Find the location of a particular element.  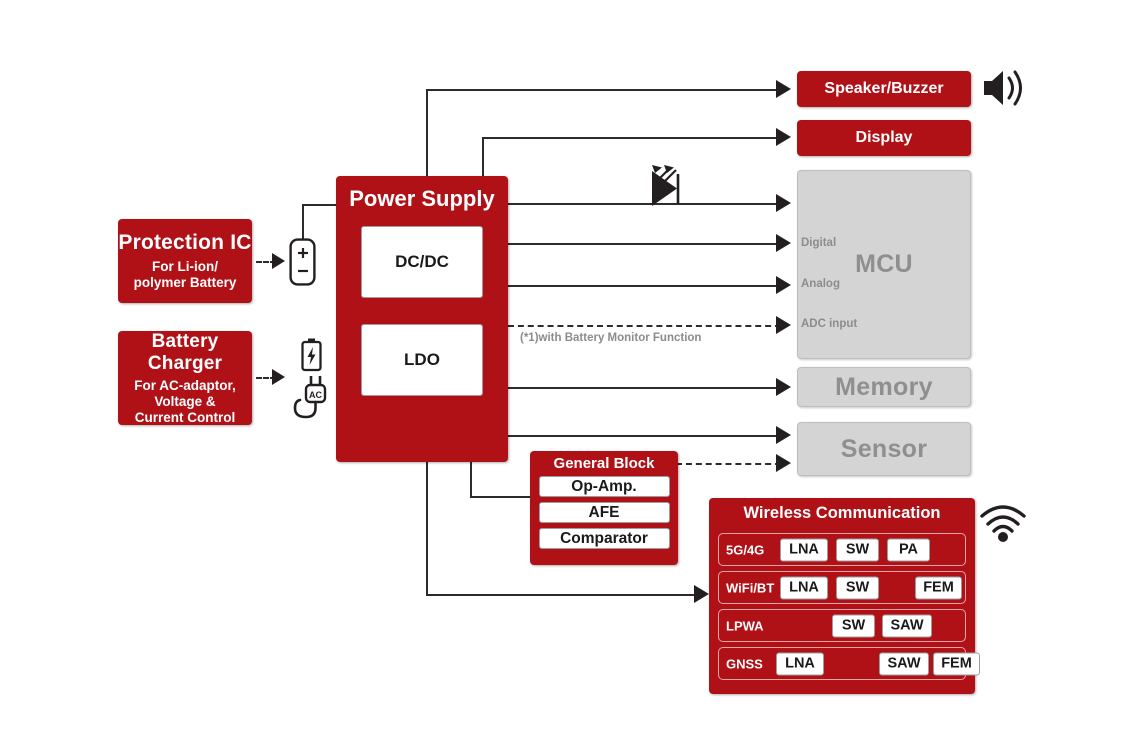

chip-lpwa-sw: SW is located at coordinates (853, 625).